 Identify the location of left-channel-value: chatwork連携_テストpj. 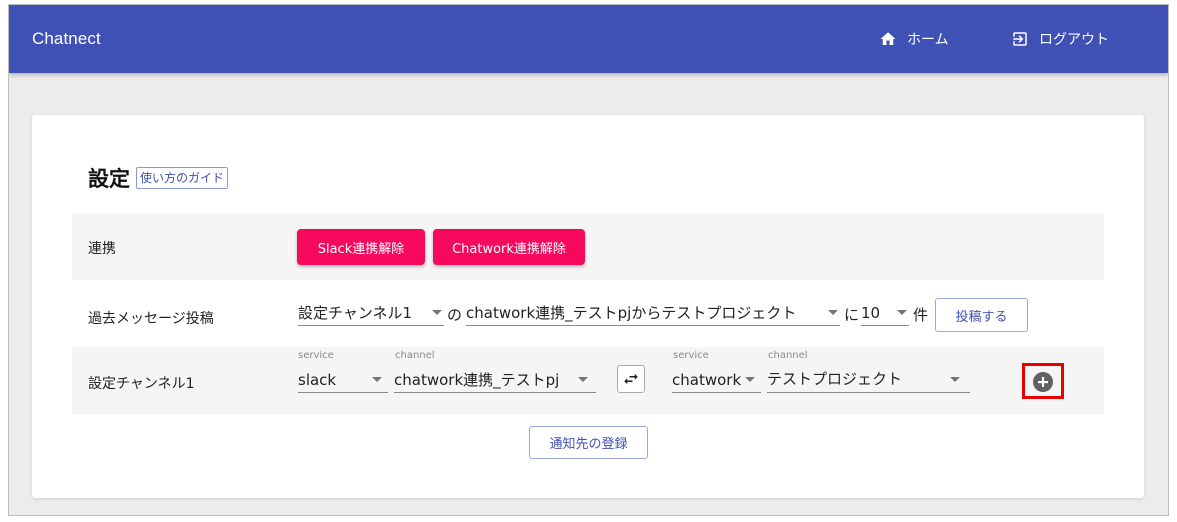
(477, 380).